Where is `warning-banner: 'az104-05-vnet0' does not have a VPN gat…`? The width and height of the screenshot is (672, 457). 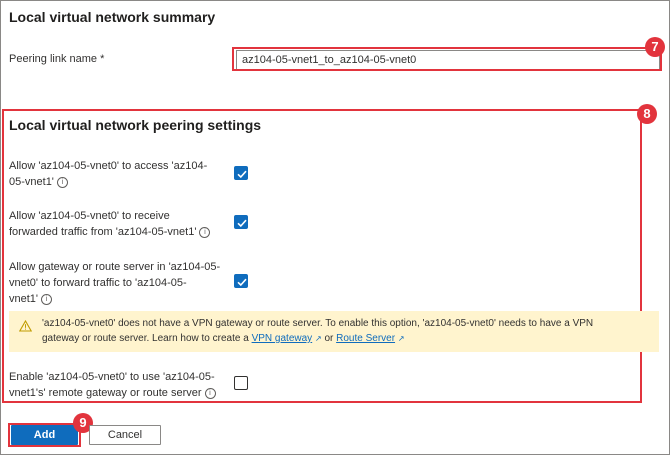 warning-banner: 'az104-05-vnet0' does not have a VPN gat… is located at coordinates (334, 331).